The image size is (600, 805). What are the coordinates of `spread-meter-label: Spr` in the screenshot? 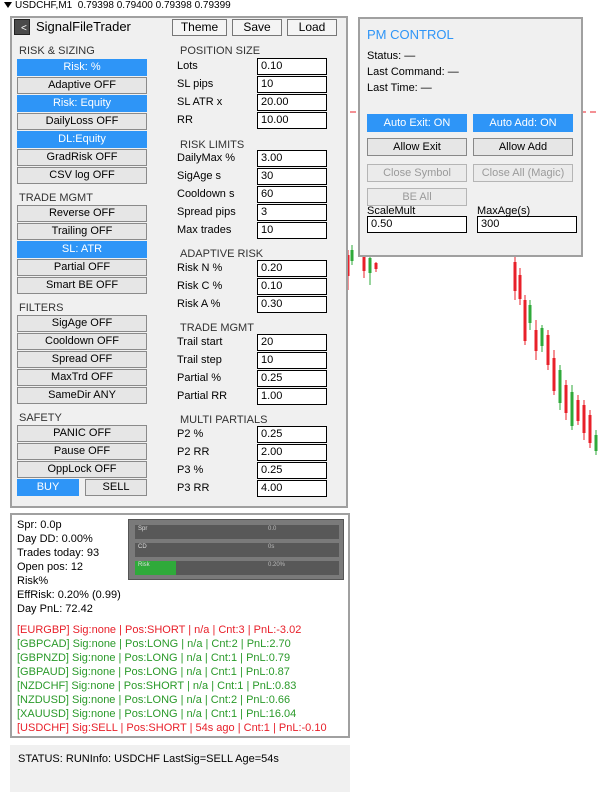 It's located at (143, 529).